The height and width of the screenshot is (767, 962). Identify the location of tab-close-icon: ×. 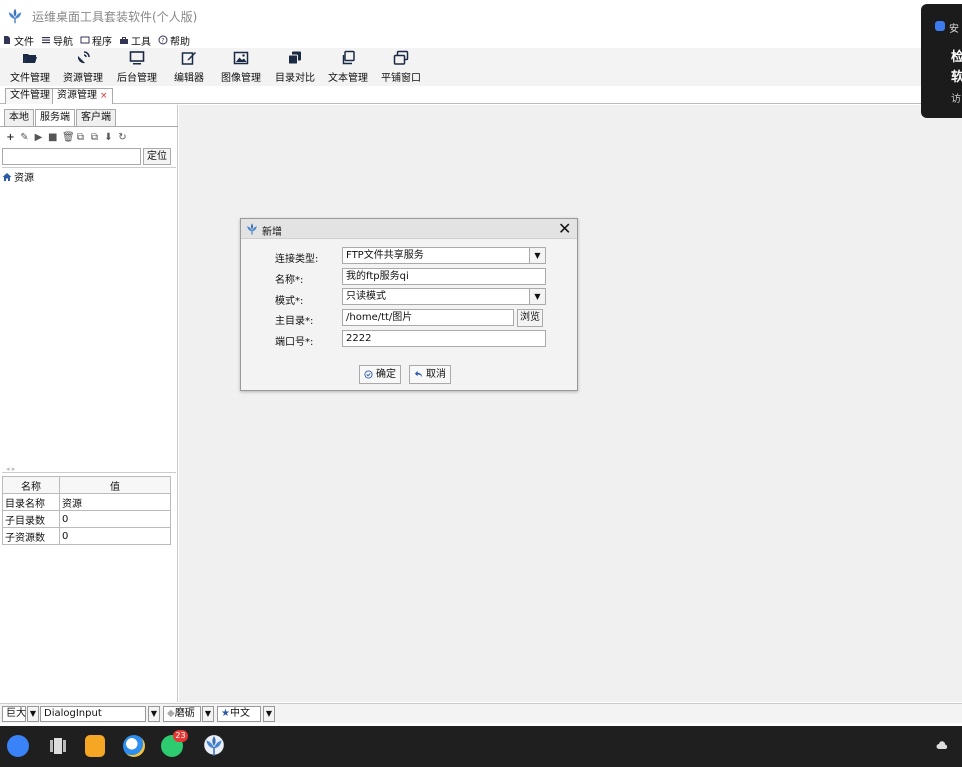
(104, 96).